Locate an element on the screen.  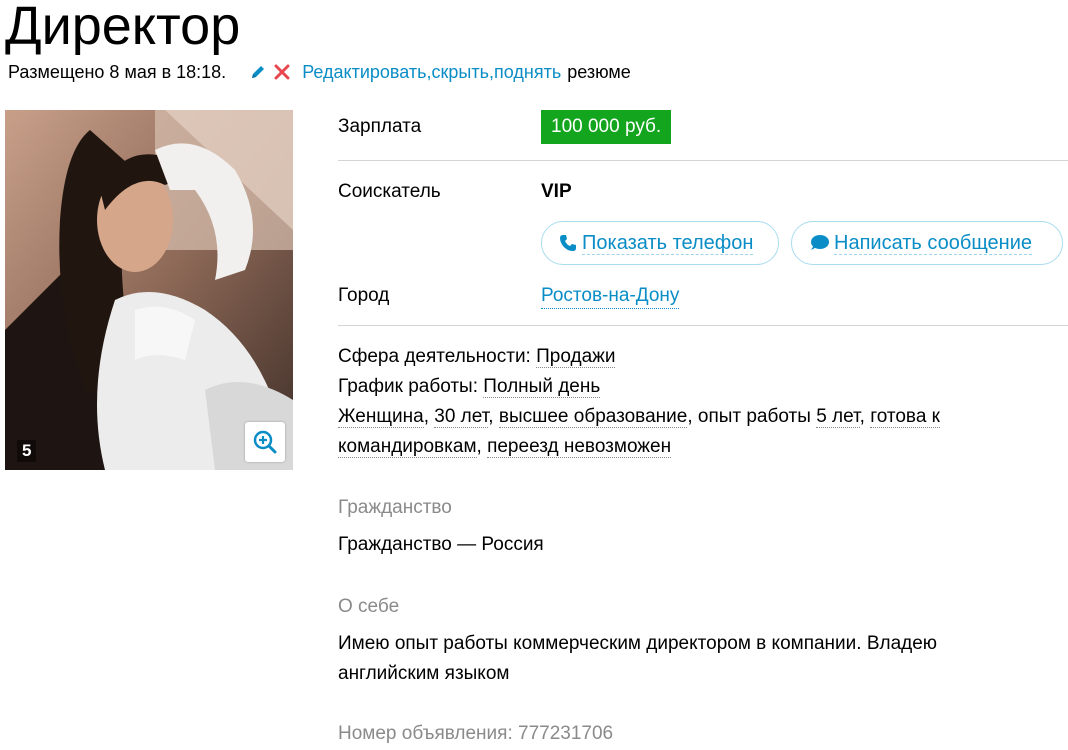
about-title: О себе is located at coordinates (369, 606).